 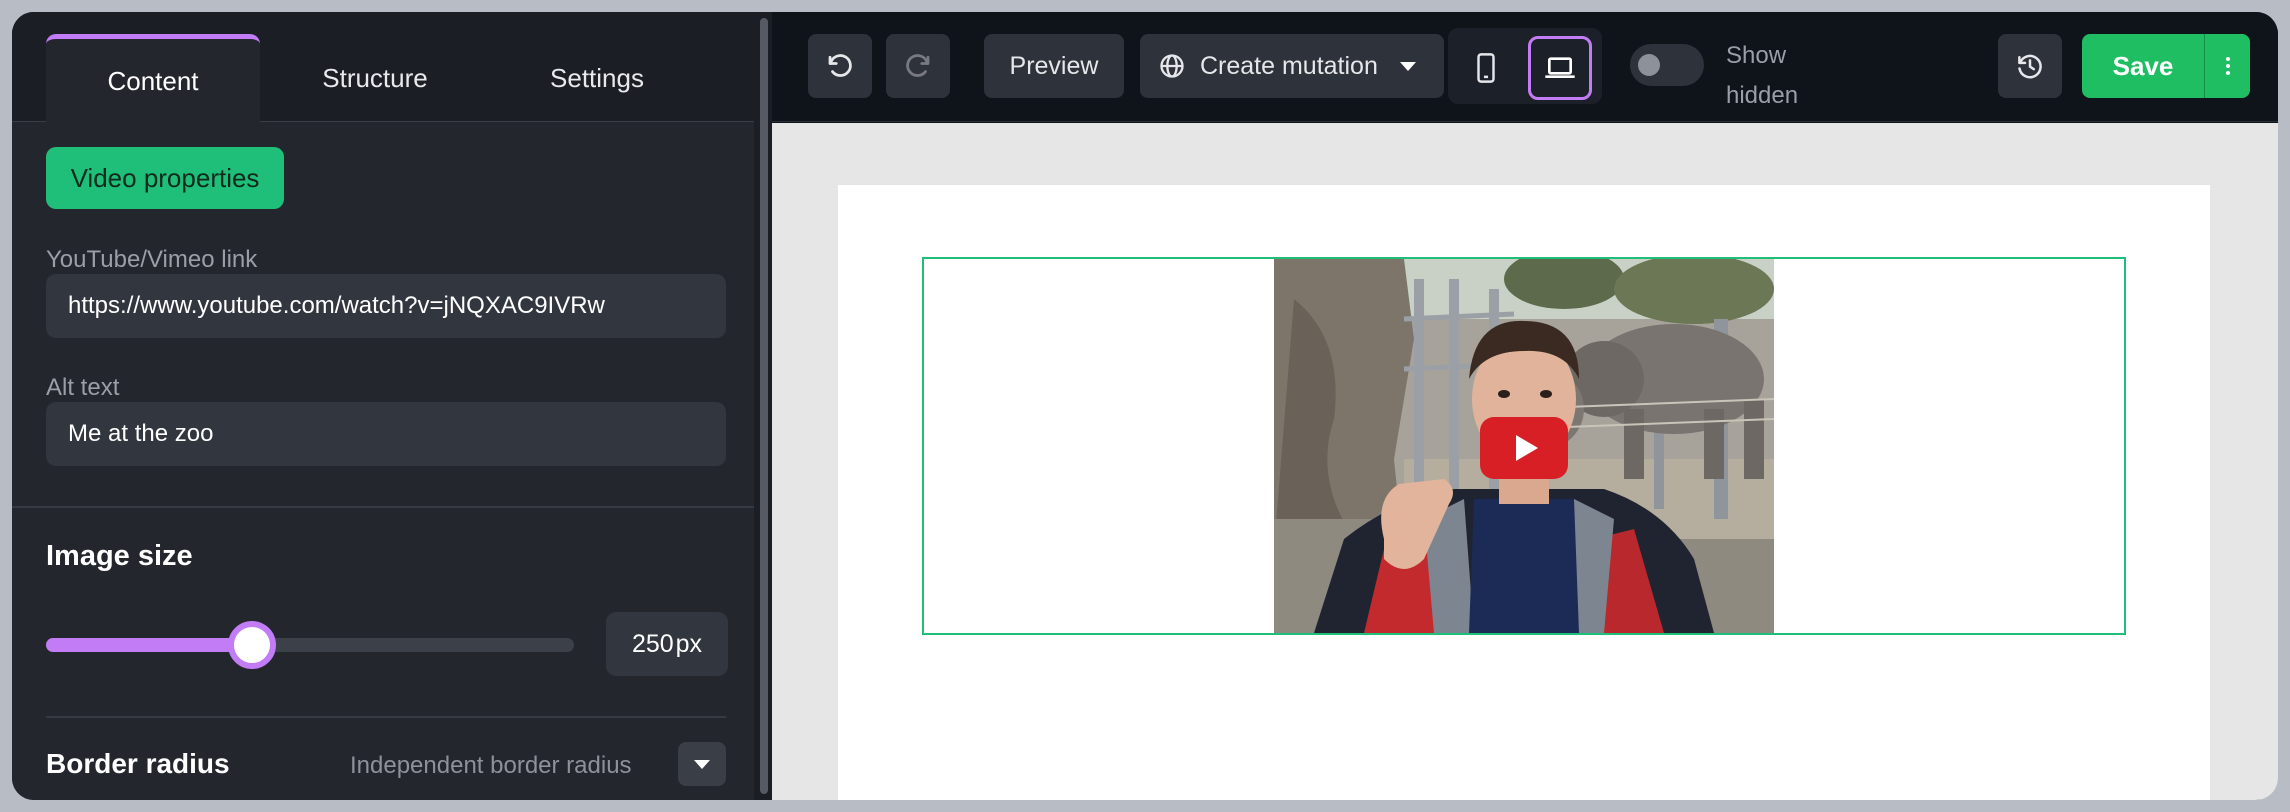 I want to click on undo-button, so click(x=840, y=66).